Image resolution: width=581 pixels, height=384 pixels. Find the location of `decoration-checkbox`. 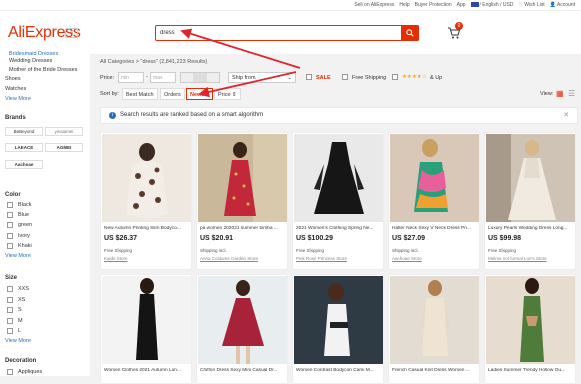

decoration-checkbox is located at coordinates (10, 372).